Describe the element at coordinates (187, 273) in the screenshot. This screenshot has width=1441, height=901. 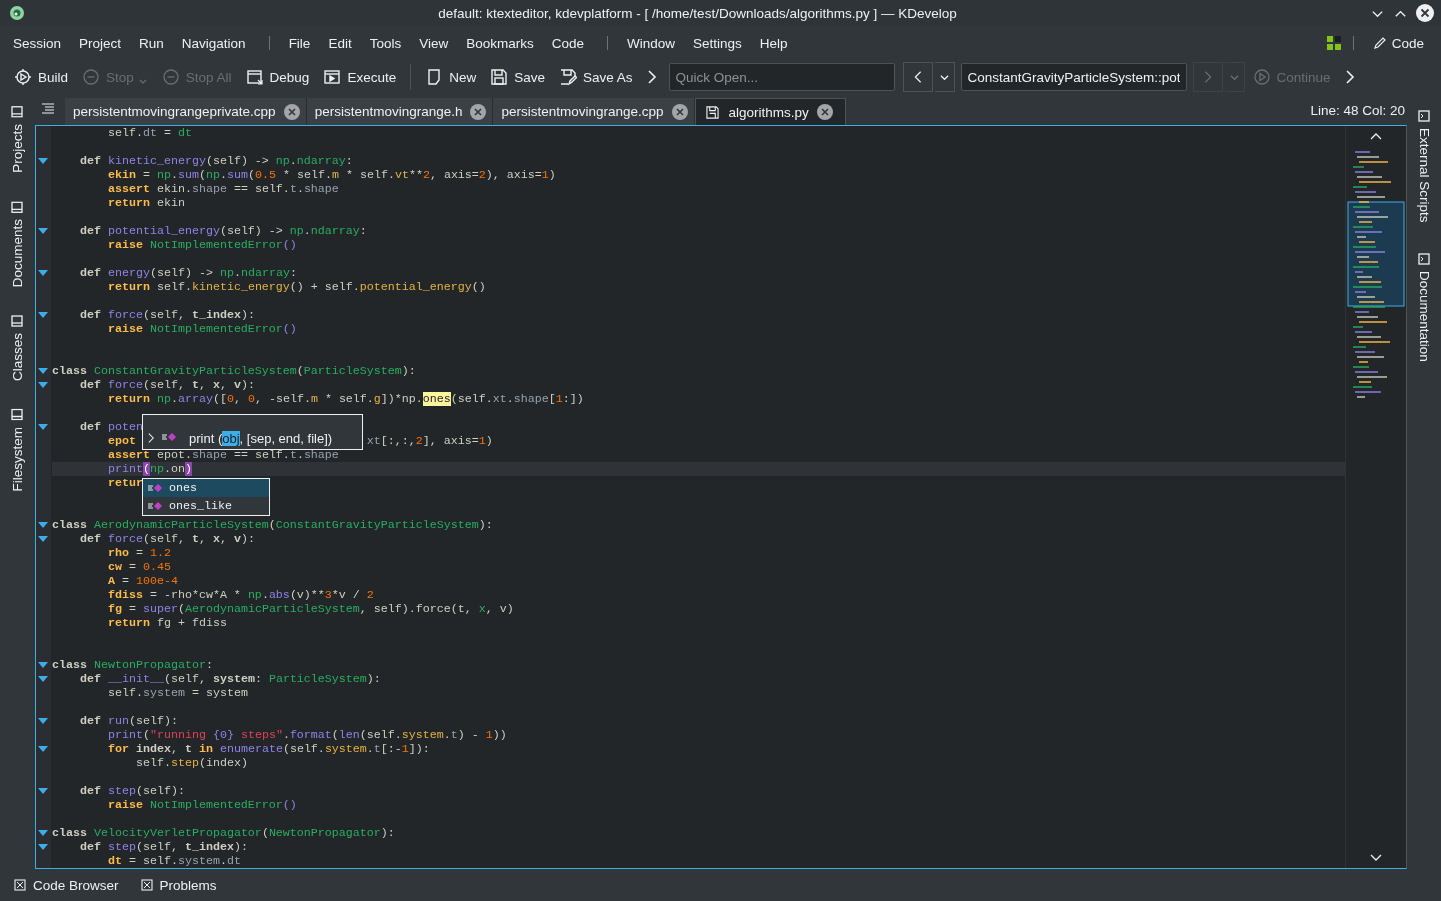
I see `code-line: def energy(self) -> np.ndarray:` at that location.